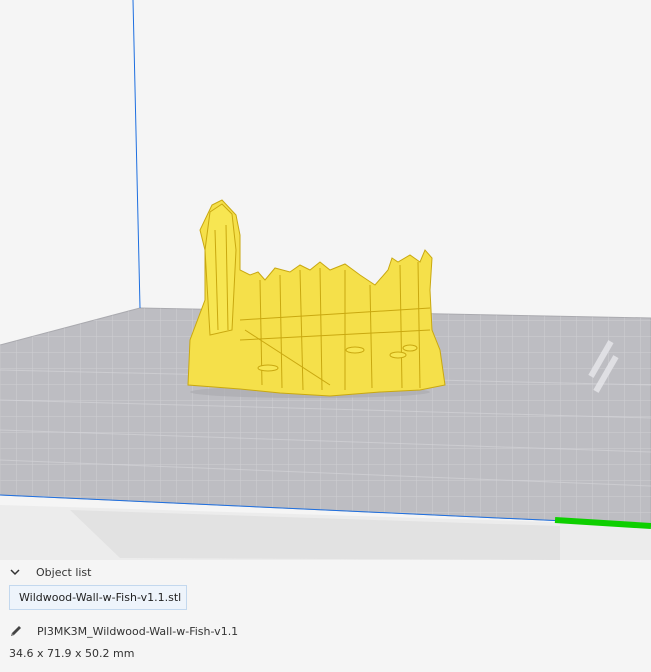  Describe the element at coordinates (138, 631) in the screenshot. I see `job-name: PI3MK3M_Wildwood-Wall-w-Fish-v1.1` at that location.